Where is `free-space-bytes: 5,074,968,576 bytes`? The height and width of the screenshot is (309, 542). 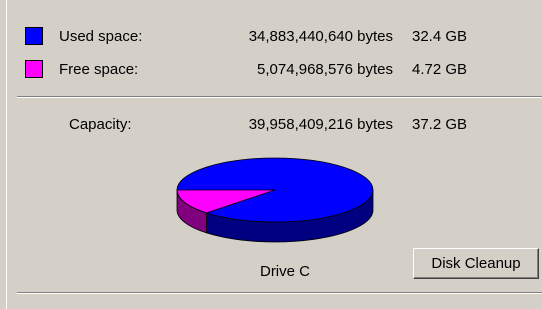
free-space-bytes: 5,074,968,576 bytes is located at coordinates (325, 69).